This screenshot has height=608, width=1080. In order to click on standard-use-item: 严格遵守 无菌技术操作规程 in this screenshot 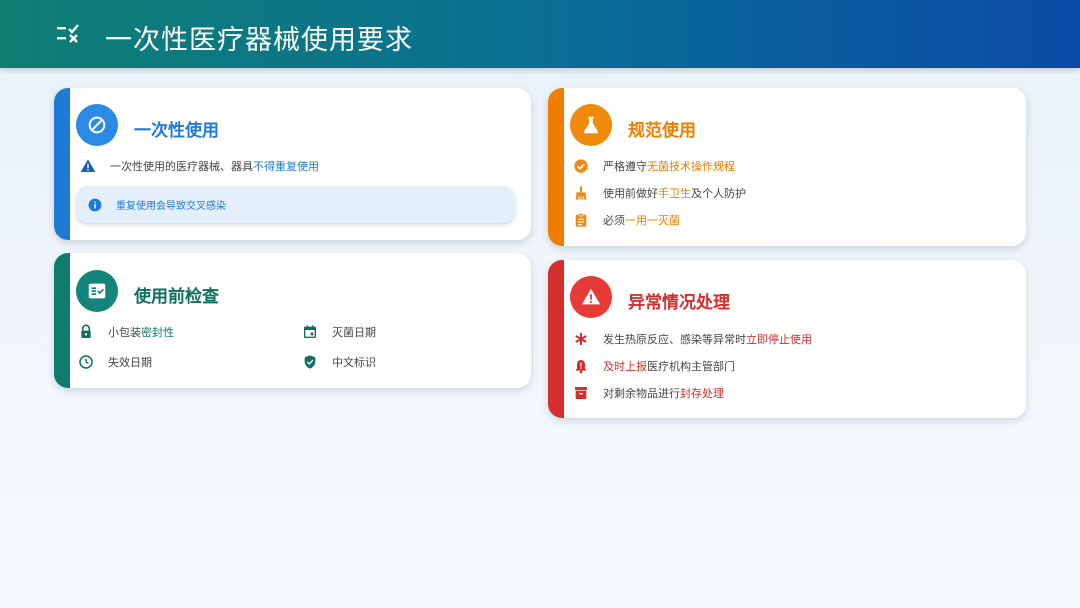, I will do `click(654, 166)`.